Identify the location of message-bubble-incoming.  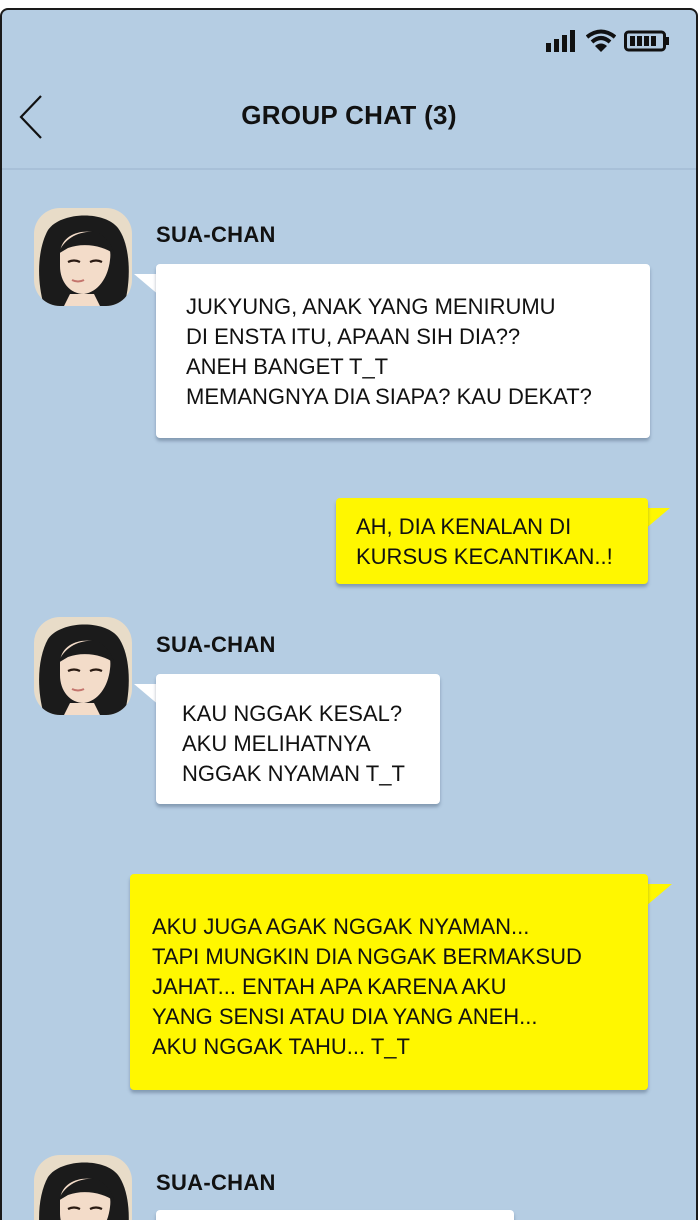
(335, 1215).